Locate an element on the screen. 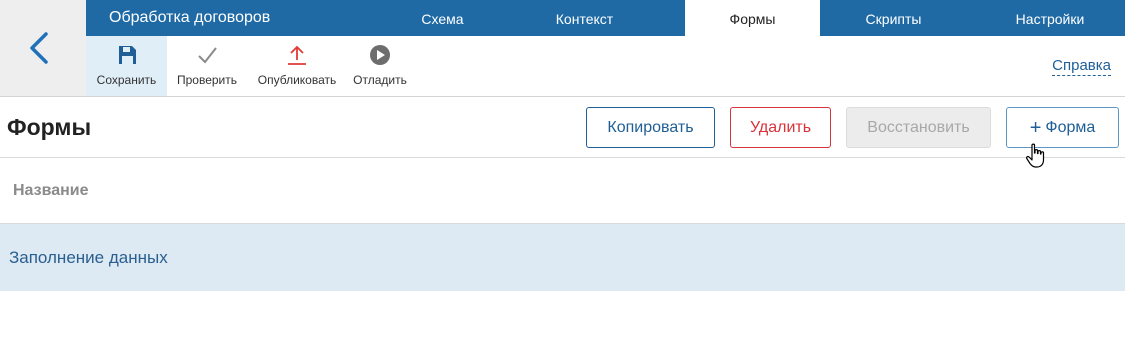 This screenshot has height=338, width=1125. save-button: Сохранить is located at coordinates (126, 66).